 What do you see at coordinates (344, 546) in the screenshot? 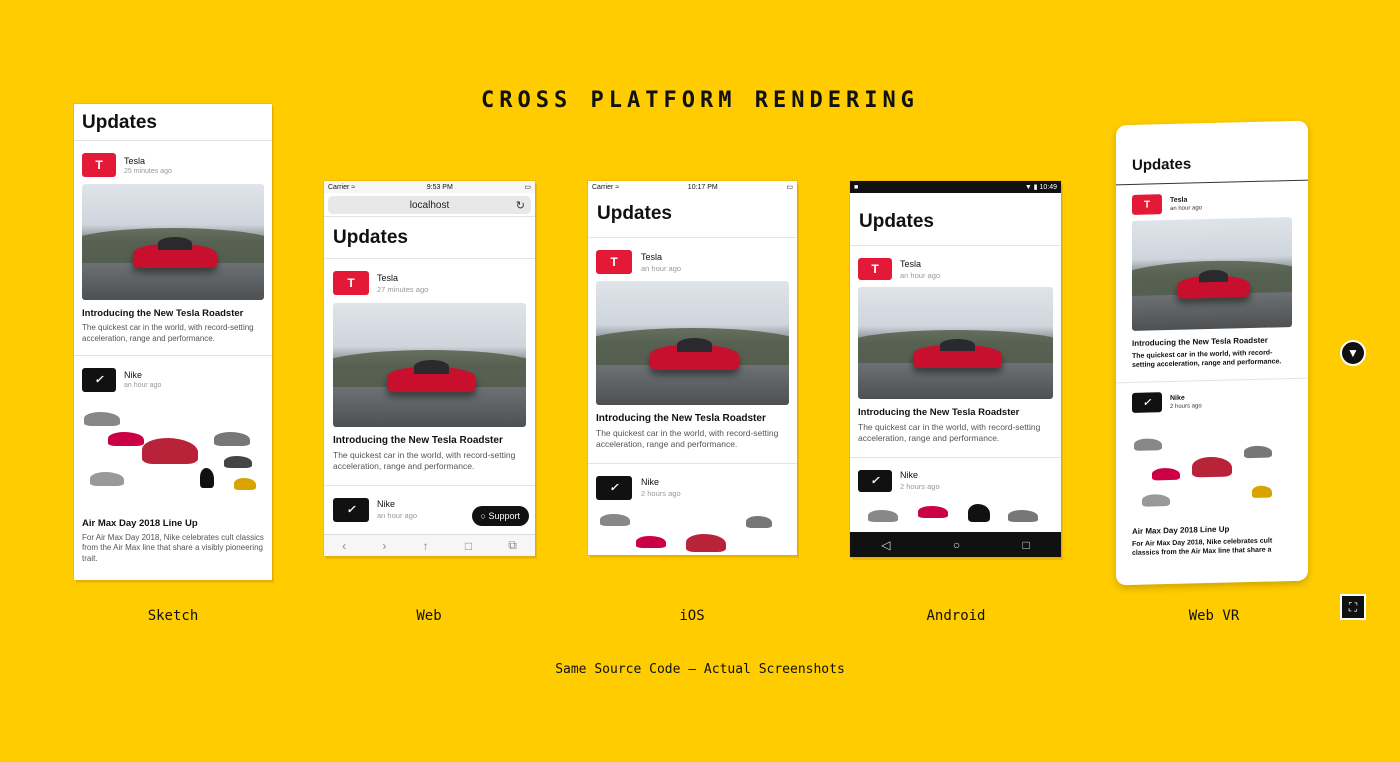
I see `back-icon: ‹` at bounding box center [344, 546].